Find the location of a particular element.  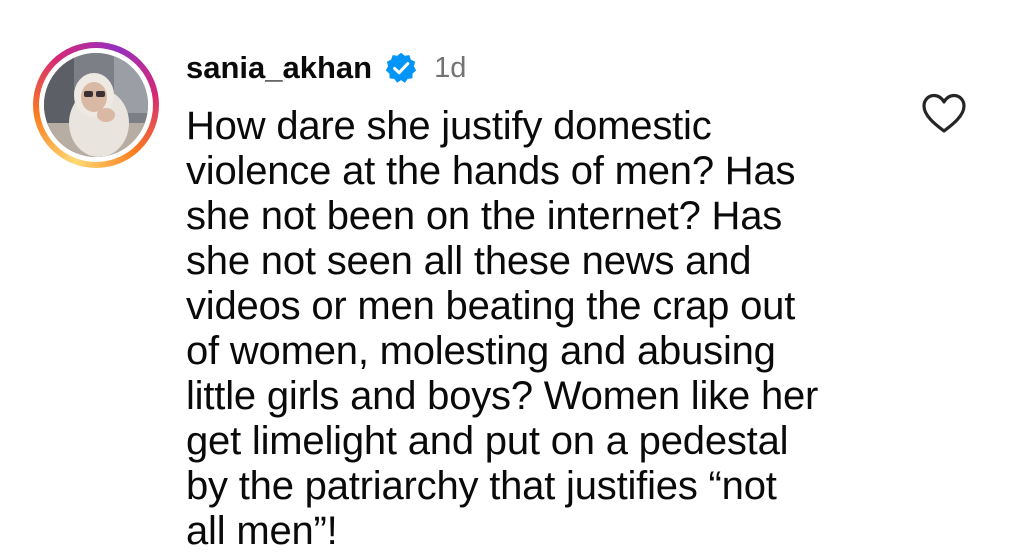

story-ring is located at coordinates (96, 105).